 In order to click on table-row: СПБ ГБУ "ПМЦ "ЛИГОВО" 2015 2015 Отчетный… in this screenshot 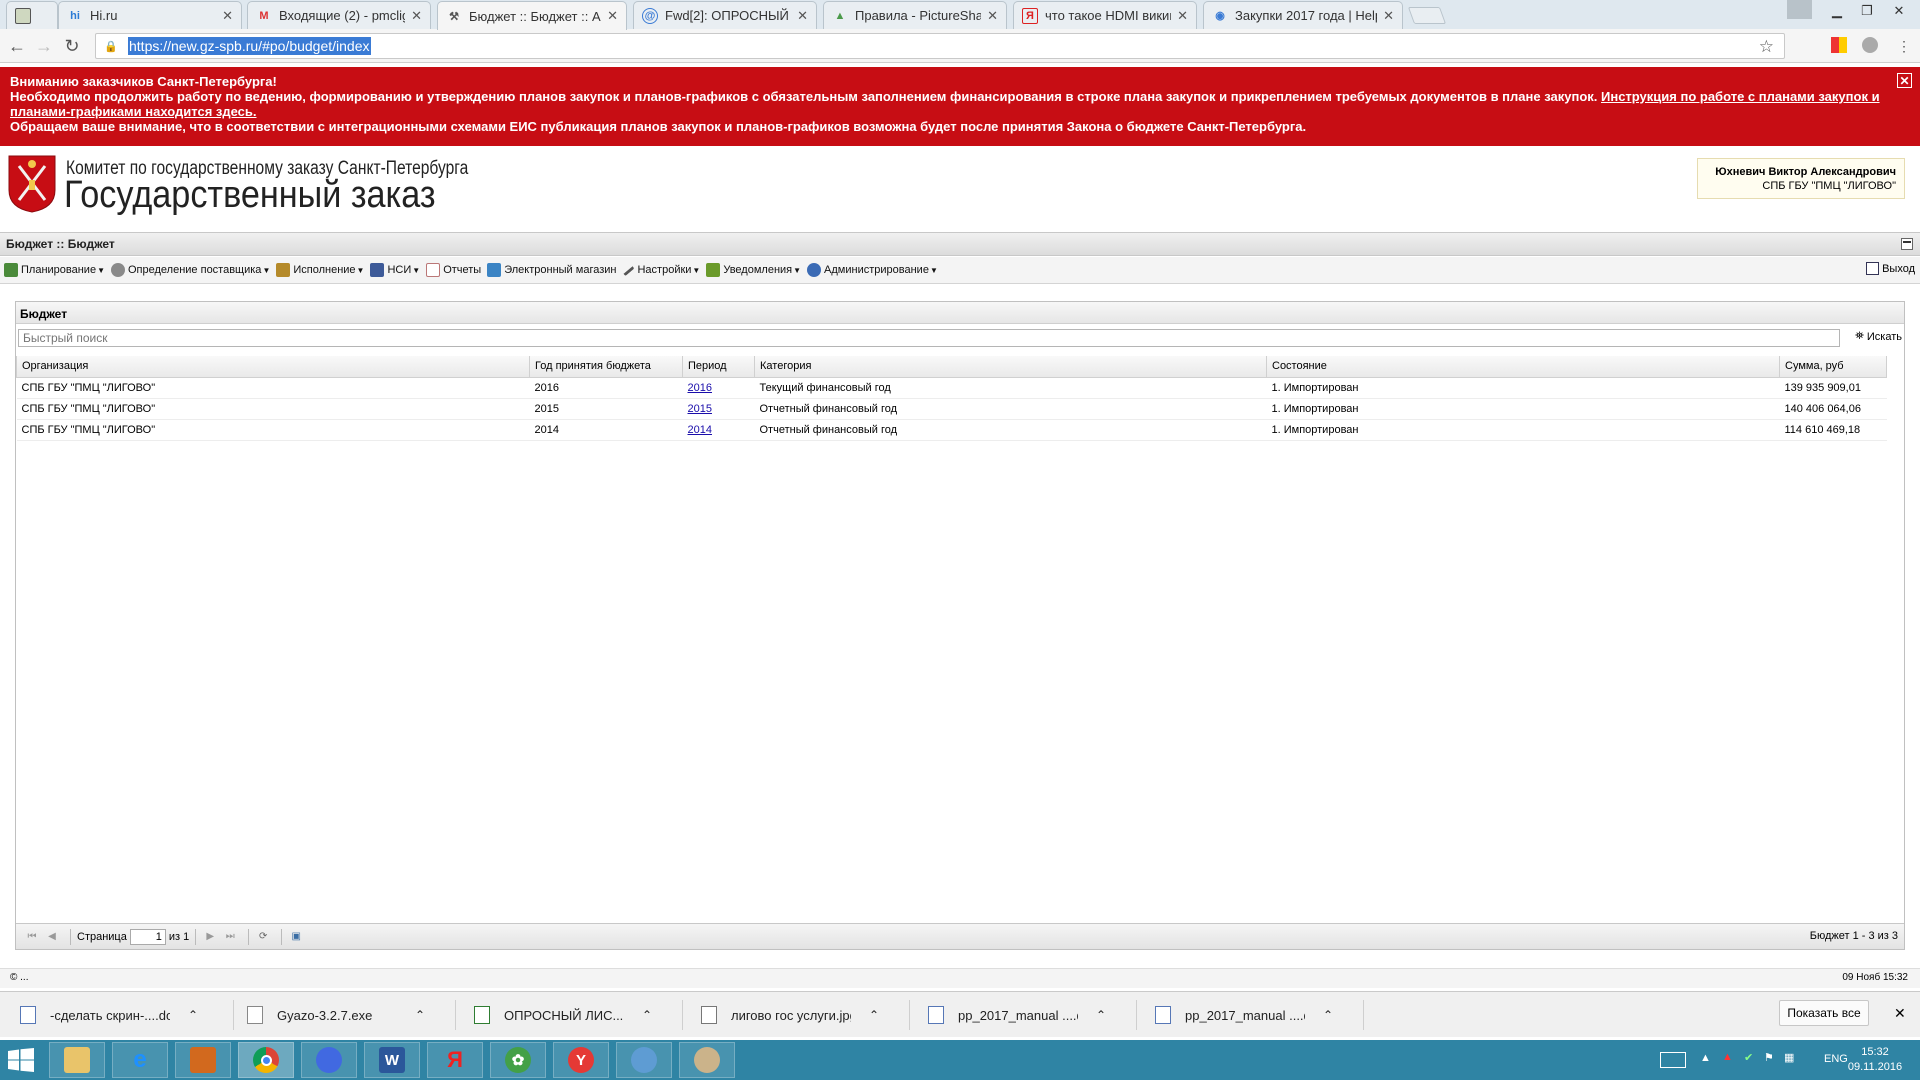, I will do `click(951, 409)`.